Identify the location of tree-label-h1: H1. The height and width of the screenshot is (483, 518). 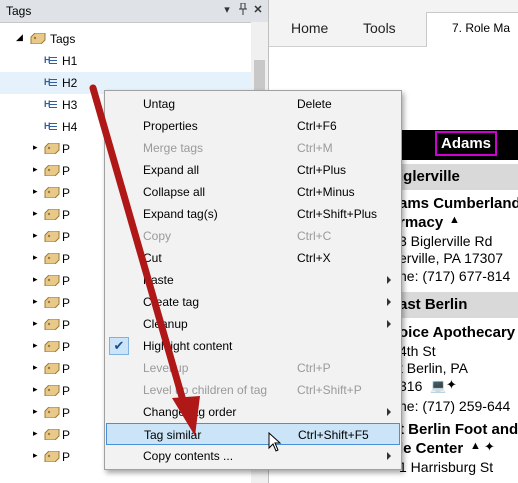
(70, 61).